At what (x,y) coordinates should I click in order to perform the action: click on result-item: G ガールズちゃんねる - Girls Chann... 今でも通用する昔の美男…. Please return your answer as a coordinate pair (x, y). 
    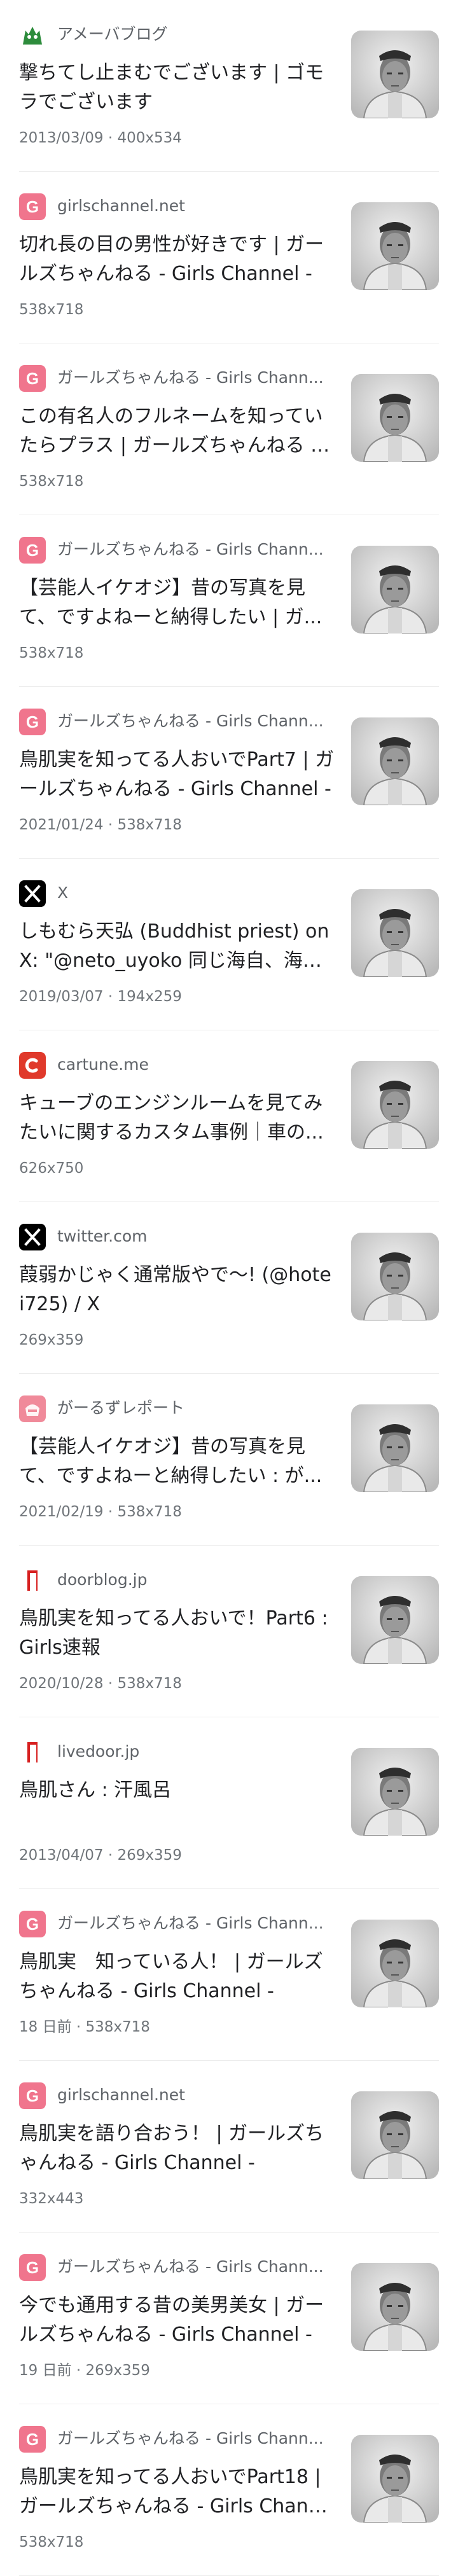
    Looking at the image, I should click on (229, 2318).